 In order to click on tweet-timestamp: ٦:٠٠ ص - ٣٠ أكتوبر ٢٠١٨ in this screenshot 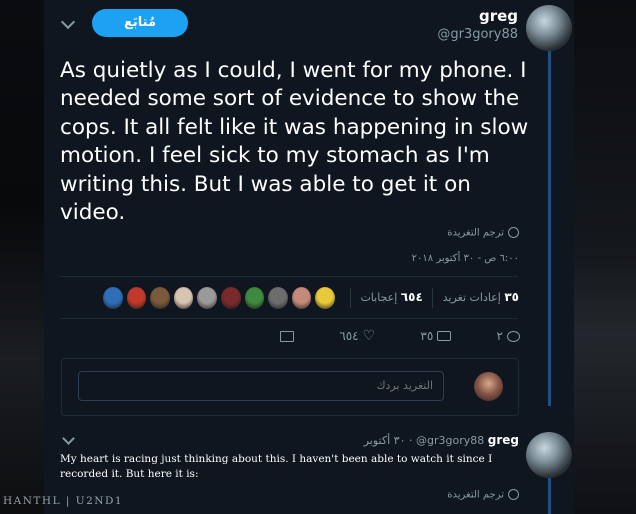, I will do `click(465, 258)`.